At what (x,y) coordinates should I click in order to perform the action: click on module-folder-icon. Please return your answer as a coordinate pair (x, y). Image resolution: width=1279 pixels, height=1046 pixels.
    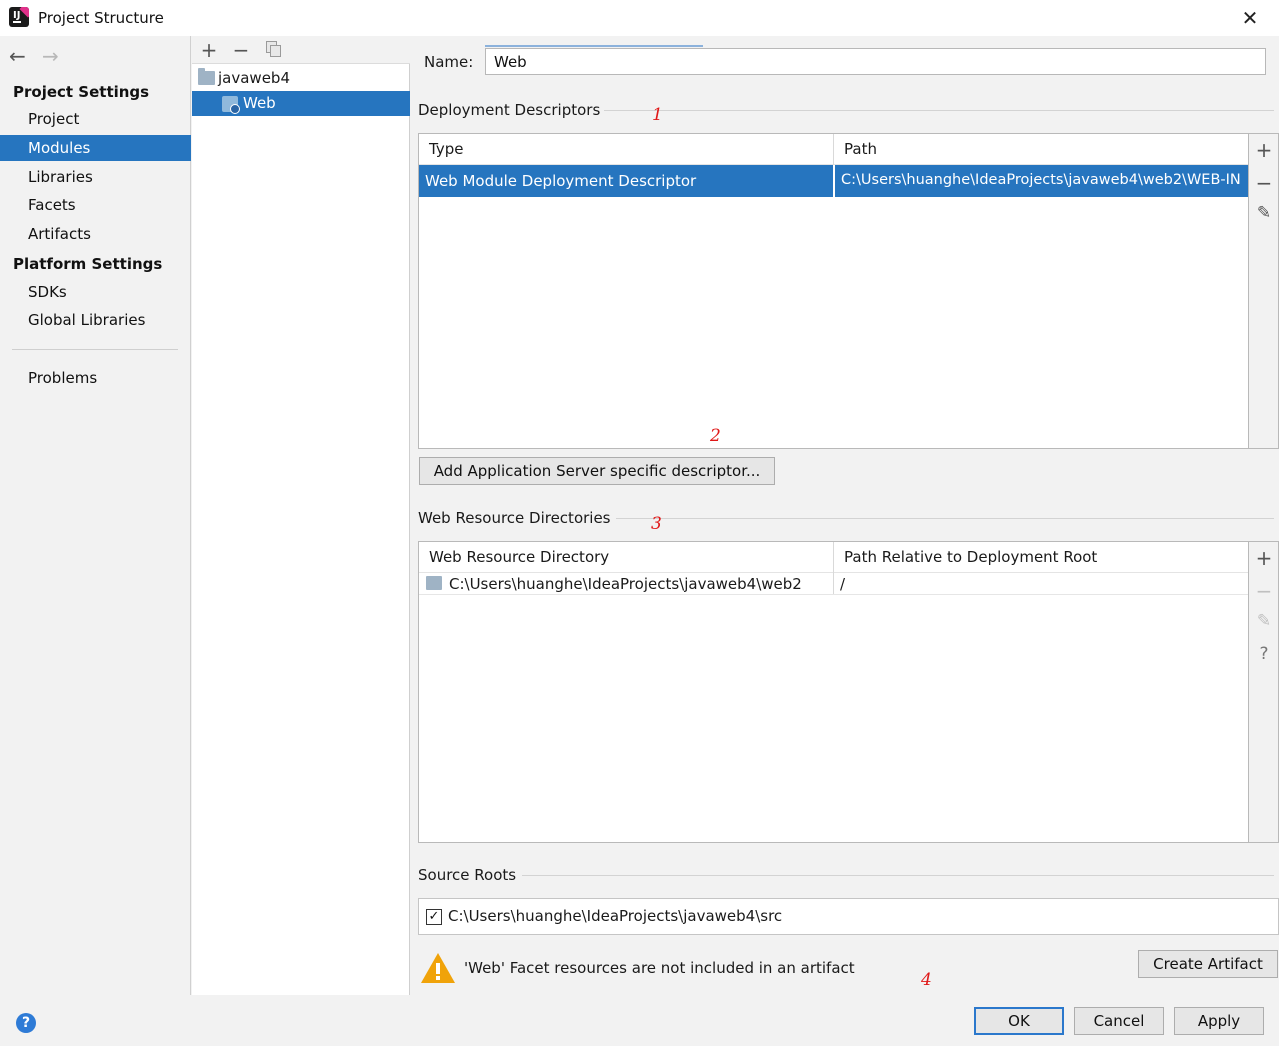
    Looking at the image, I should click on (206, 76).